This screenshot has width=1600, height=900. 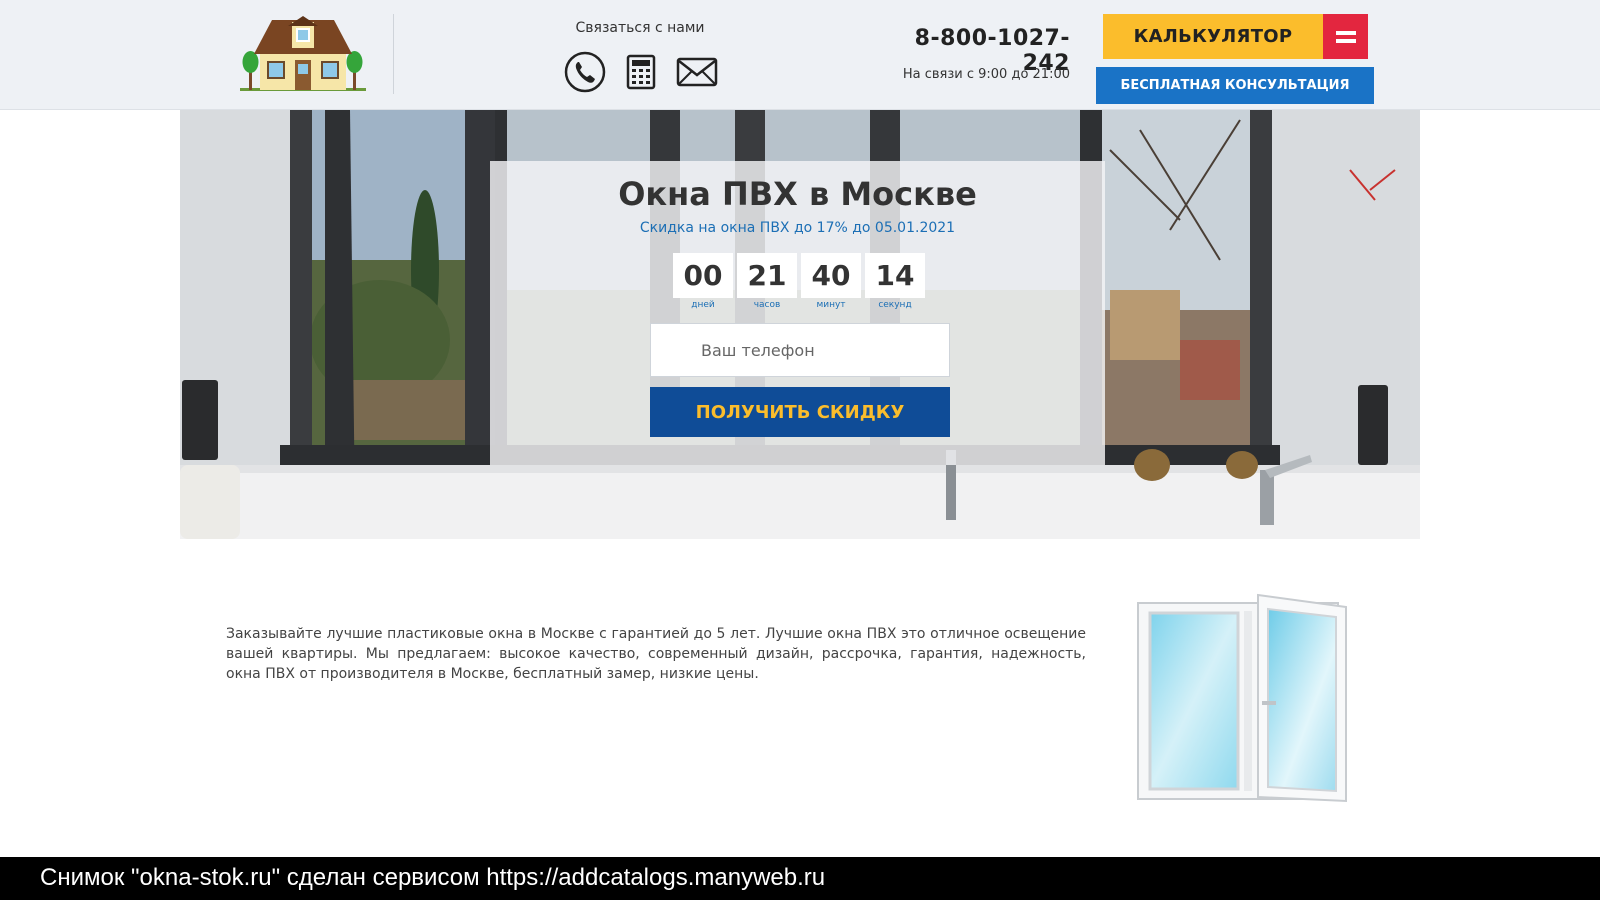 I want to click on calculator-icon, so click(x=641, y=72).